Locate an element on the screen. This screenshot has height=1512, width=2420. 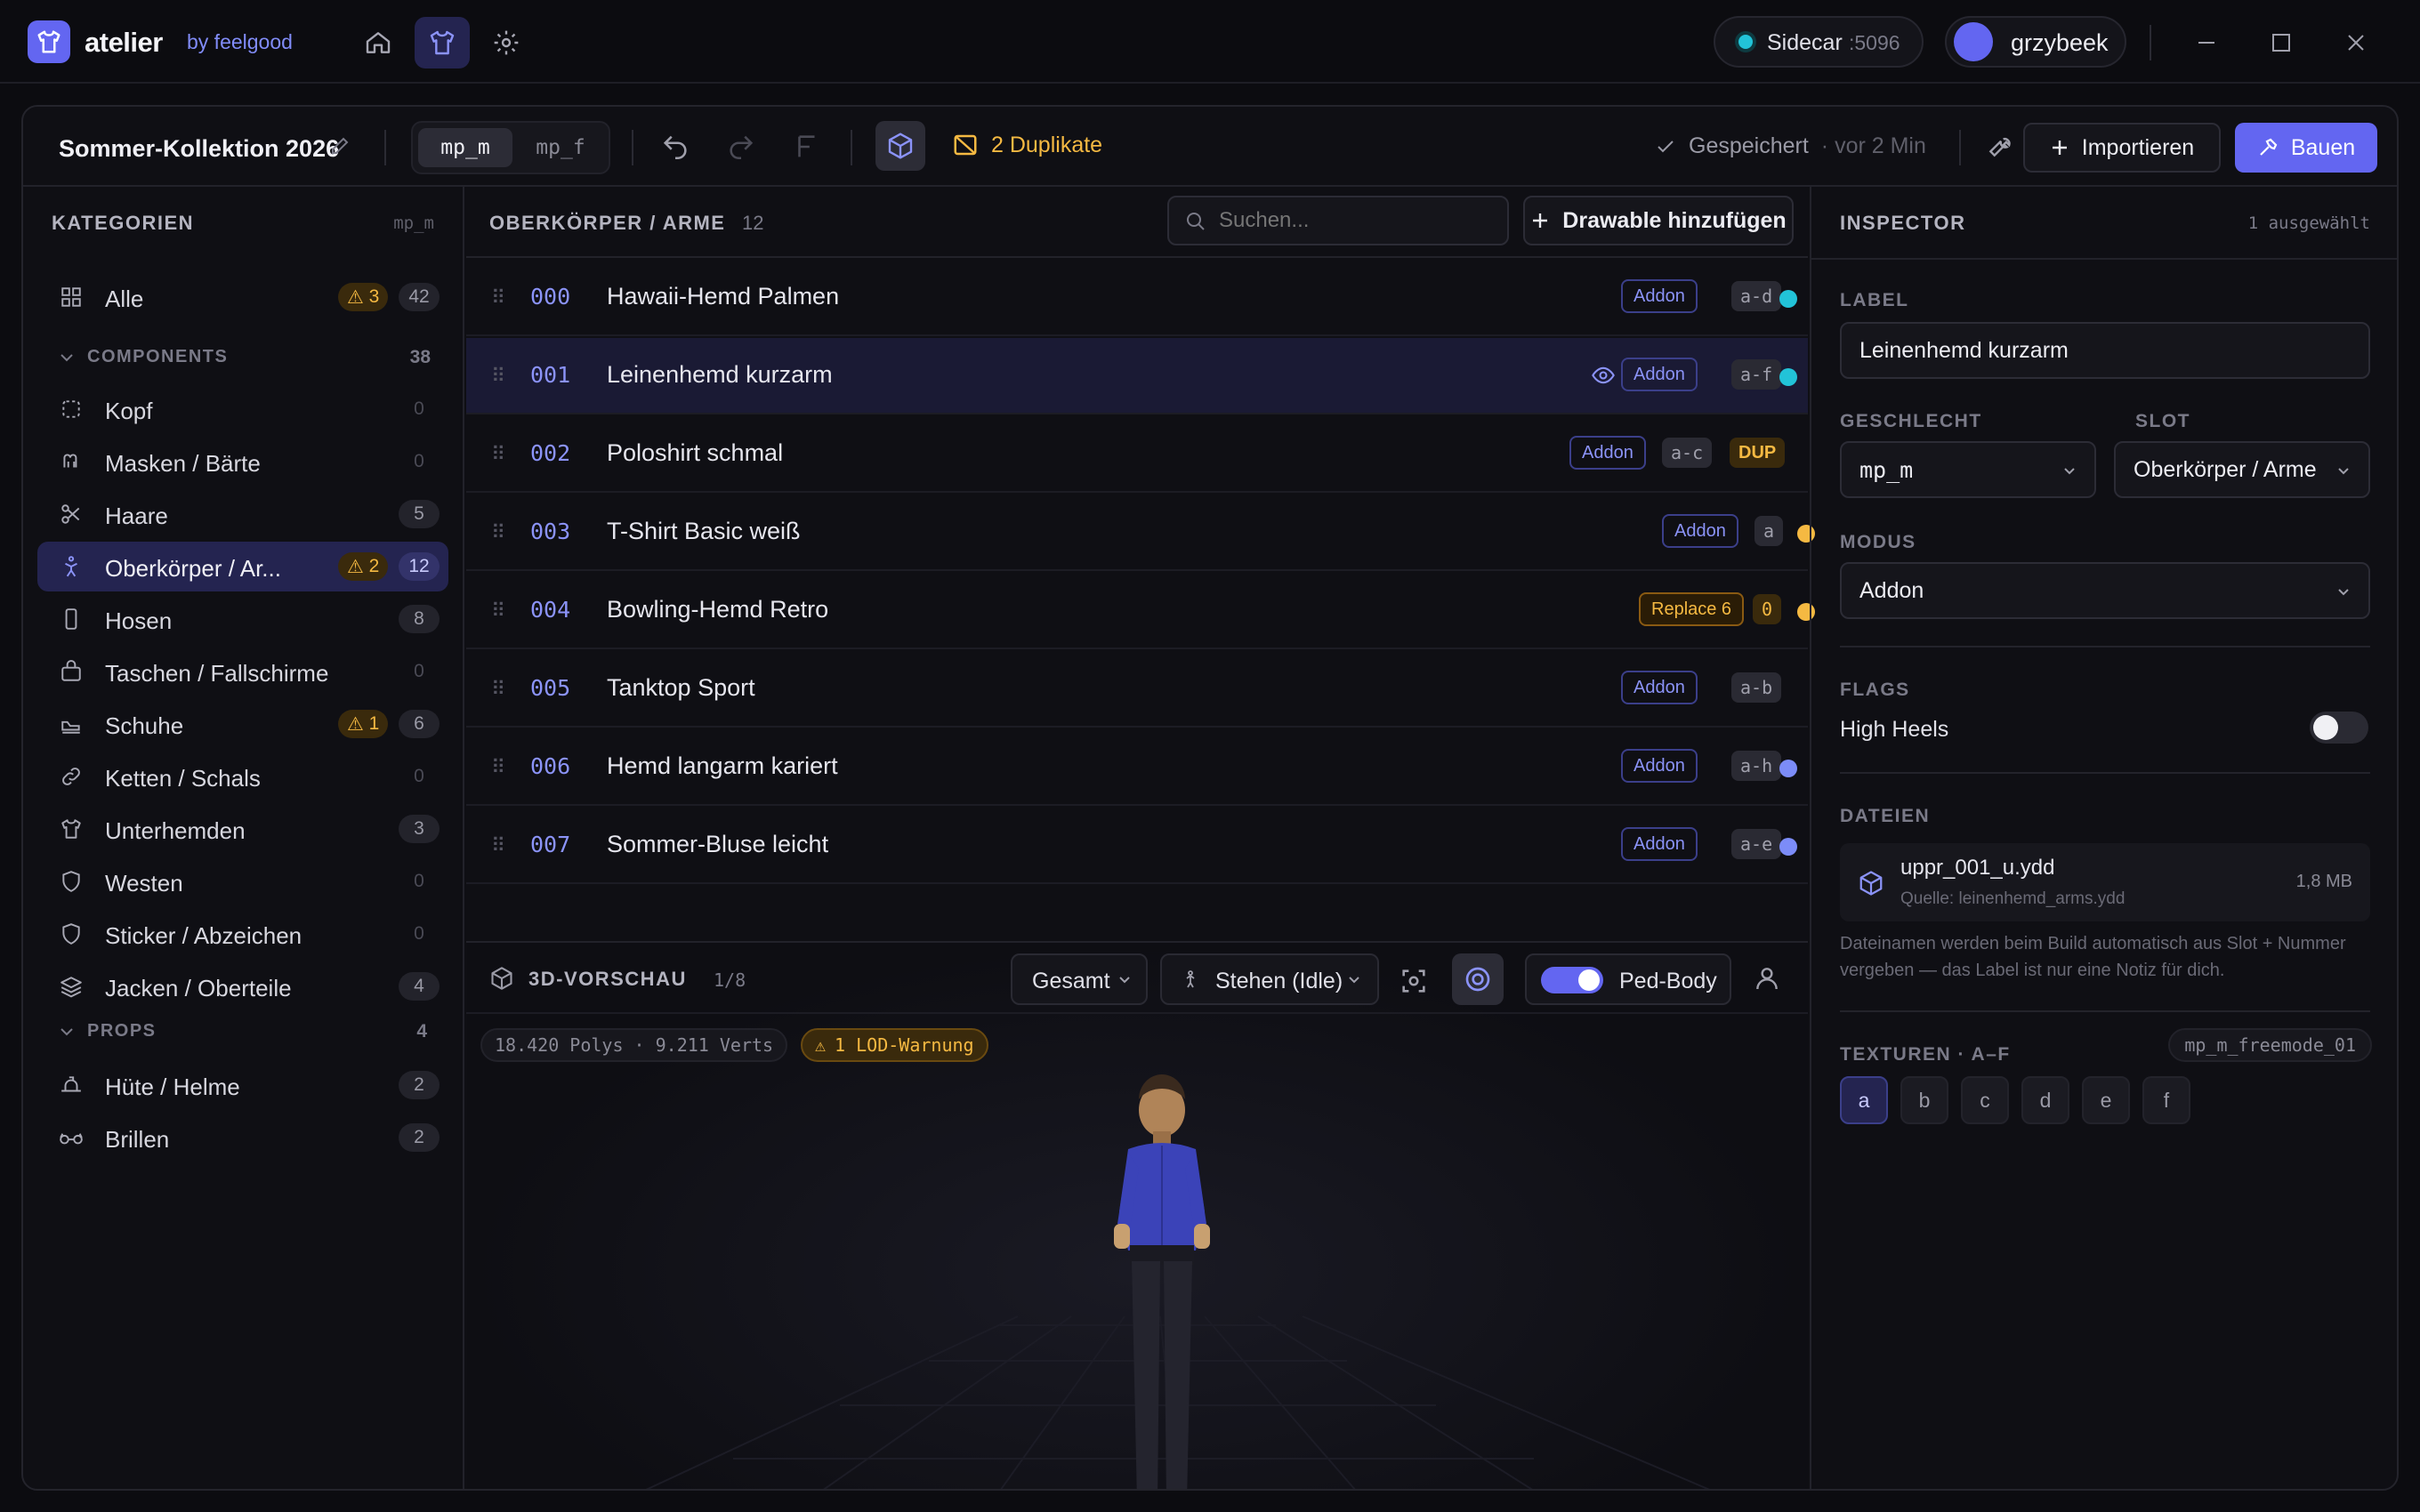
table-row: ⠿ 004 Bowling-Hemd Retro Replace 6 0 is located at coordinates (1140, 611).